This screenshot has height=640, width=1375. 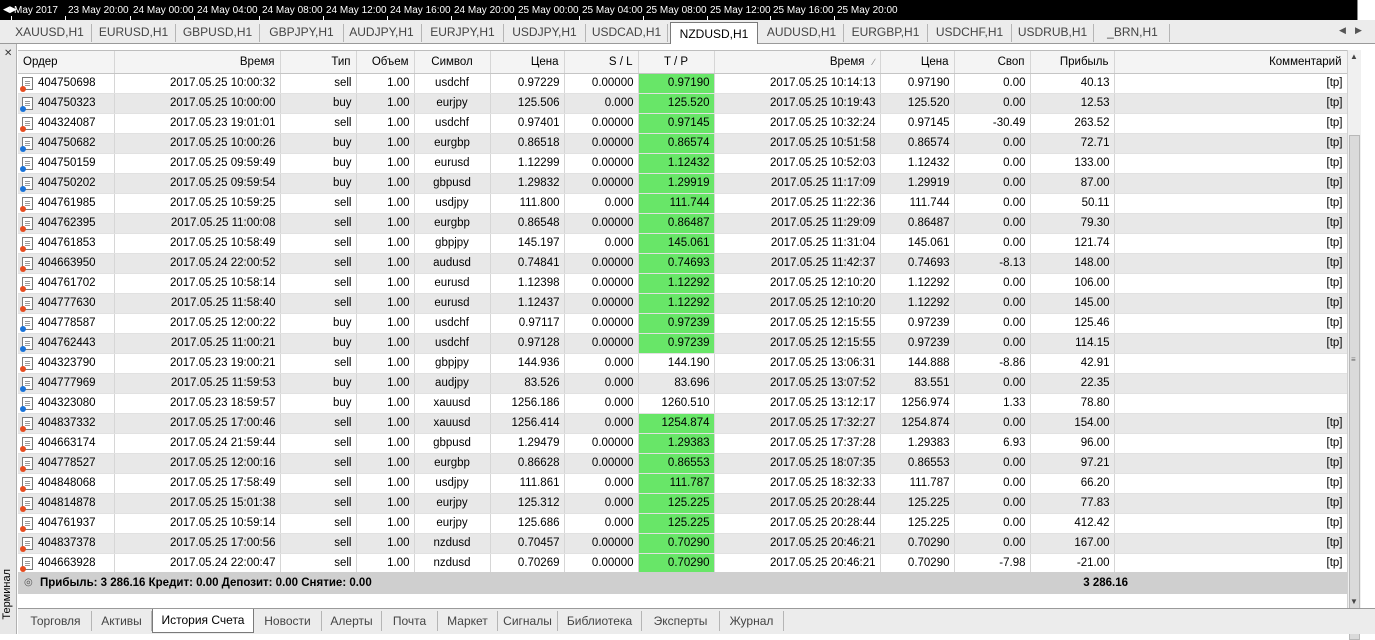 I want to click on terminal-tab: Торговля, so click(x=56, y=621).